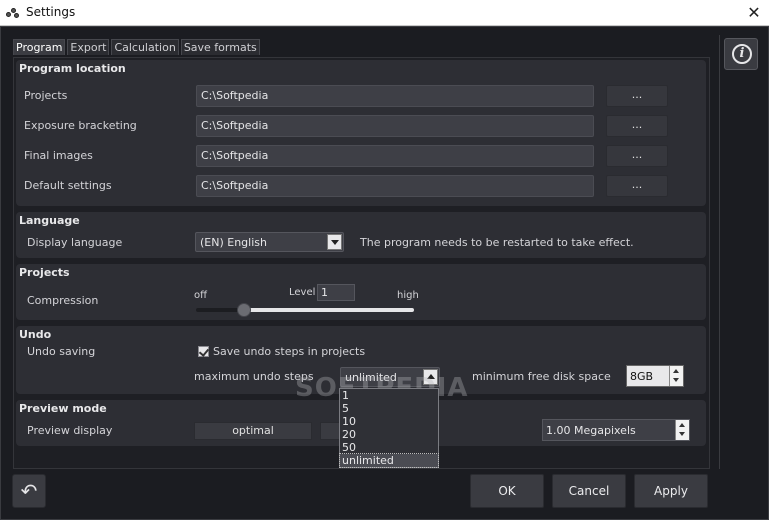  Describe the element at coordinates (88, 47) in the screenshot. I see `tab-export: Export` at that location.